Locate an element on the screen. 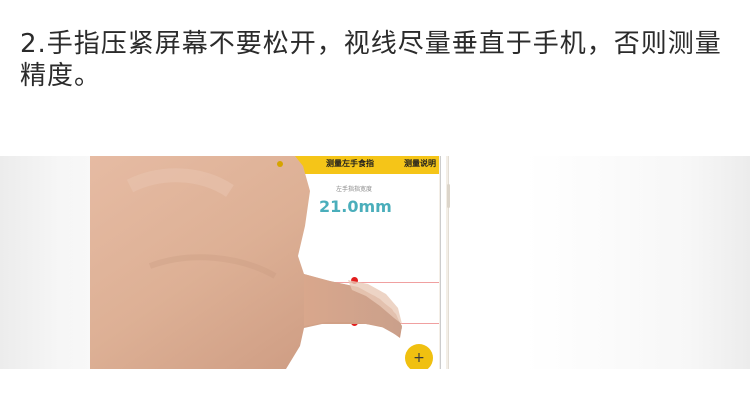 The image size is (750, 408). bottom-margin is located at coordinates (375, 388).